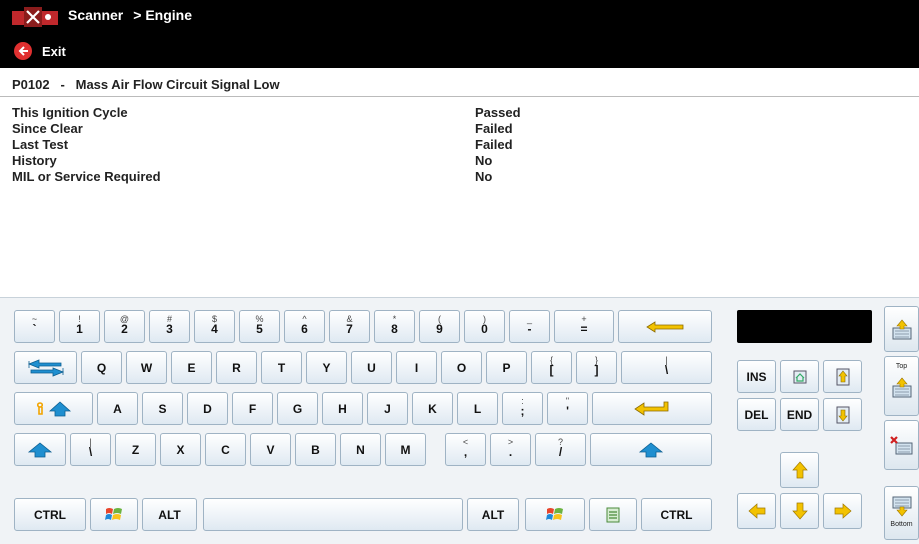  Describe the element at coordinates (493, 514) in the screenshot. I see `key-alt-right: ALT` at that location.